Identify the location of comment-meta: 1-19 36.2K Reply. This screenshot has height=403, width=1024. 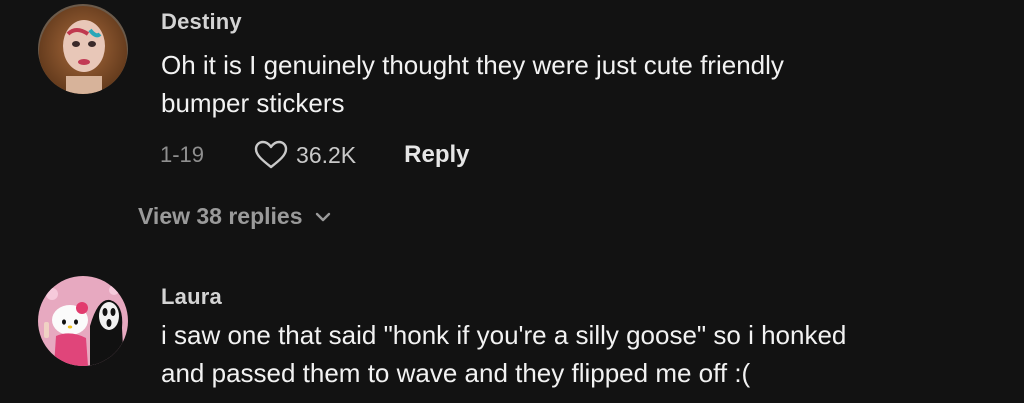
(315, 155).